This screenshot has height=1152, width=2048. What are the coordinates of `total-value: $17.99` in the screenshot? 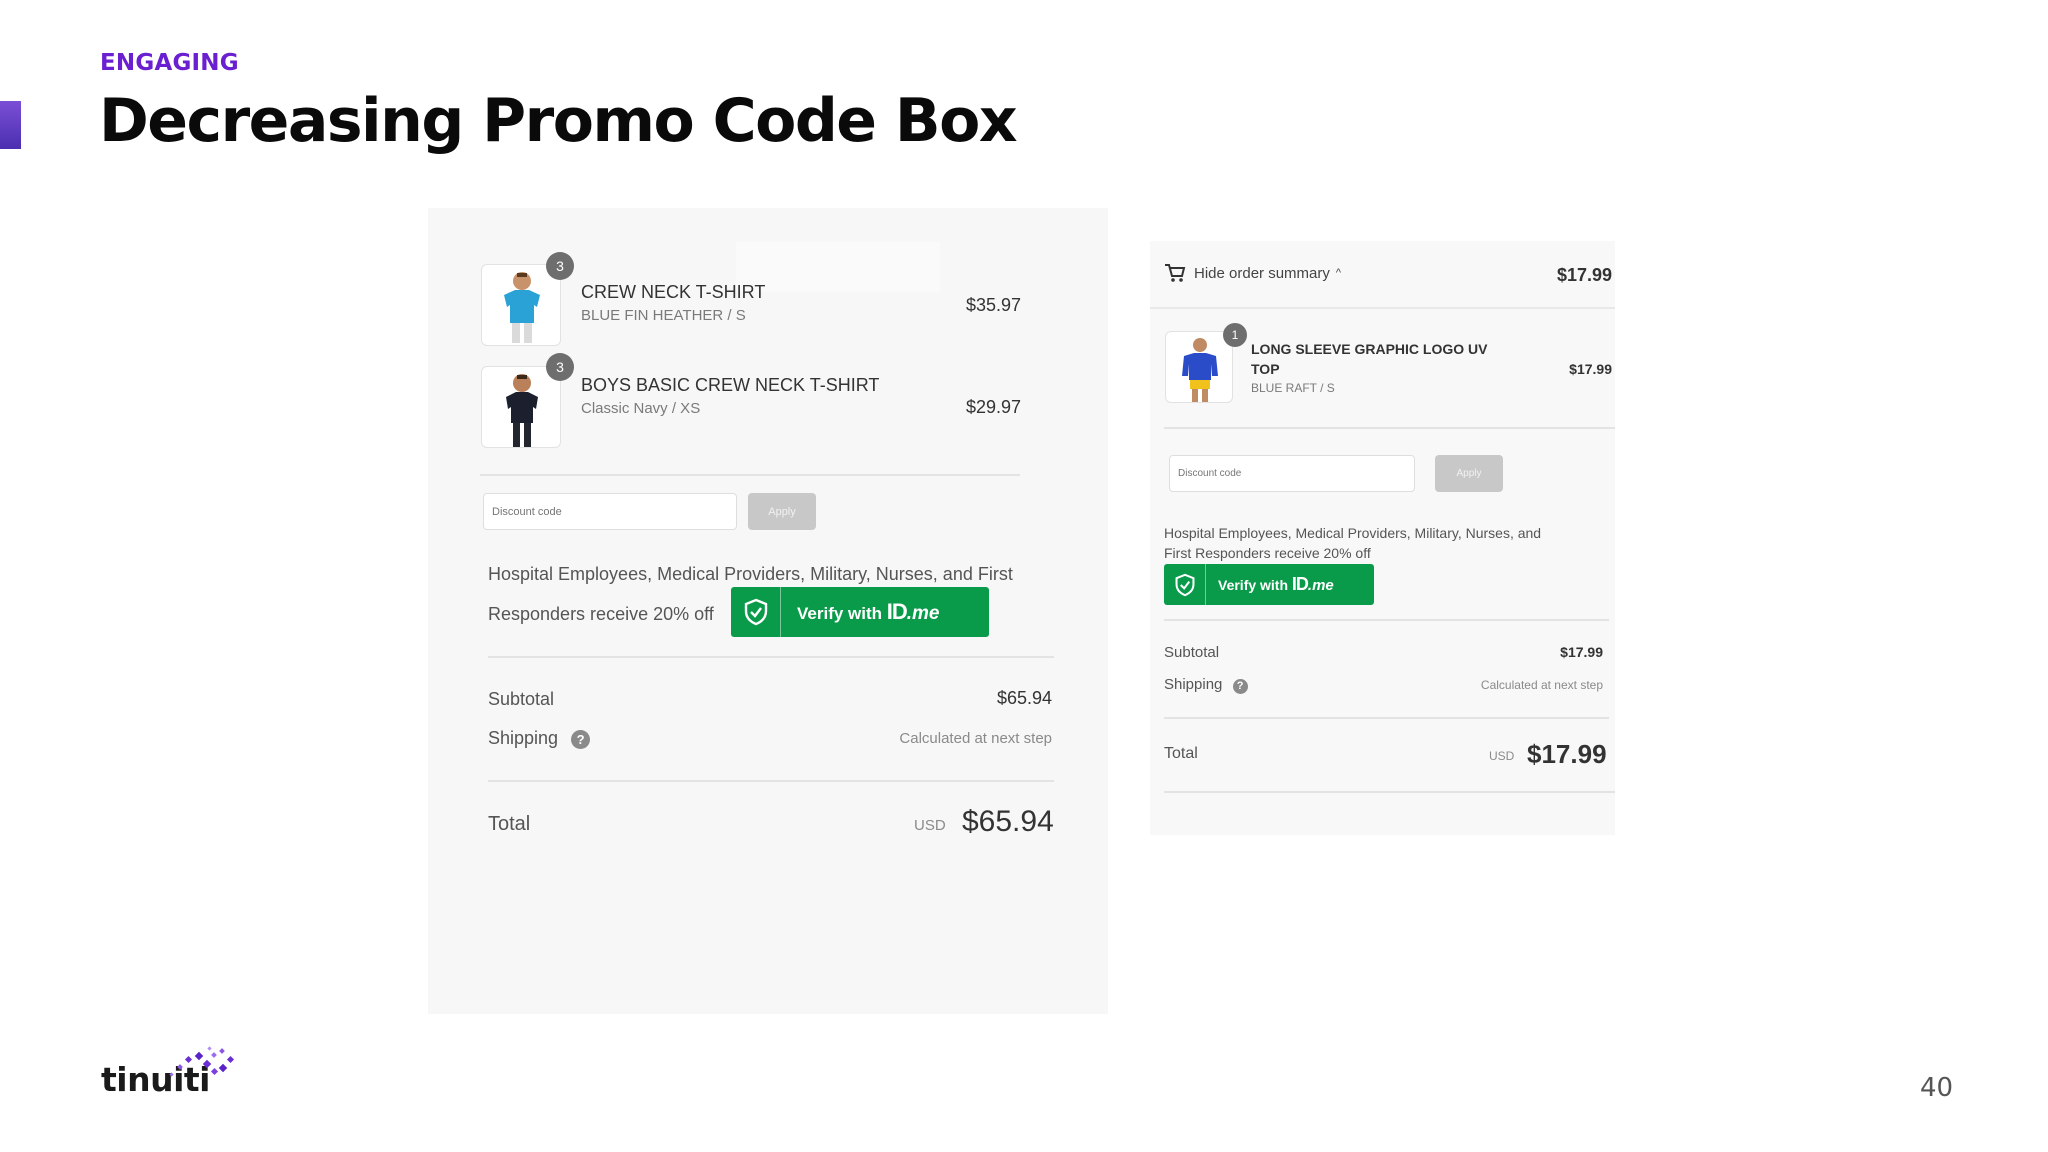 It's located at (1567, 754).